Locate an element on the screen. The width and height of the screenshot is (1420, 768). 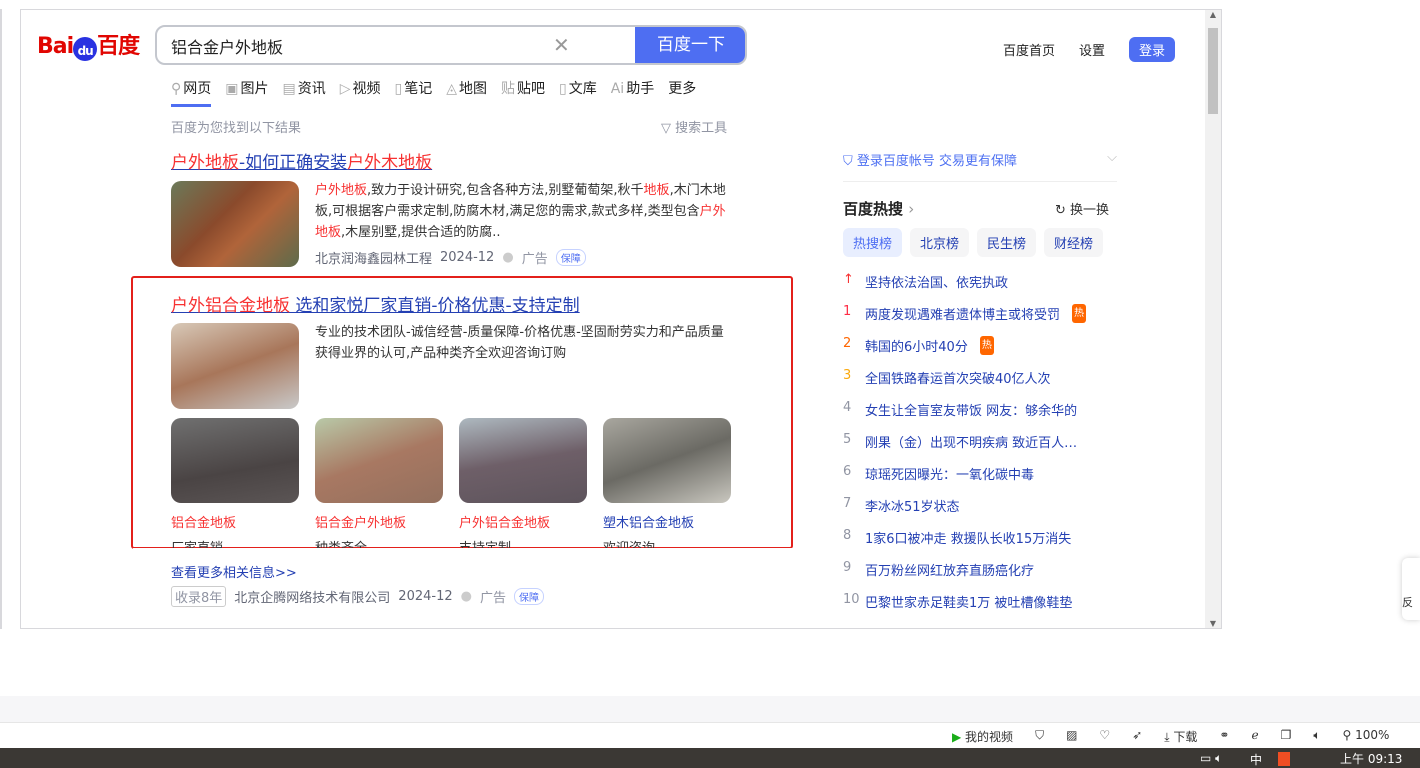
rank: 6 is located at coordinates (847, 471).